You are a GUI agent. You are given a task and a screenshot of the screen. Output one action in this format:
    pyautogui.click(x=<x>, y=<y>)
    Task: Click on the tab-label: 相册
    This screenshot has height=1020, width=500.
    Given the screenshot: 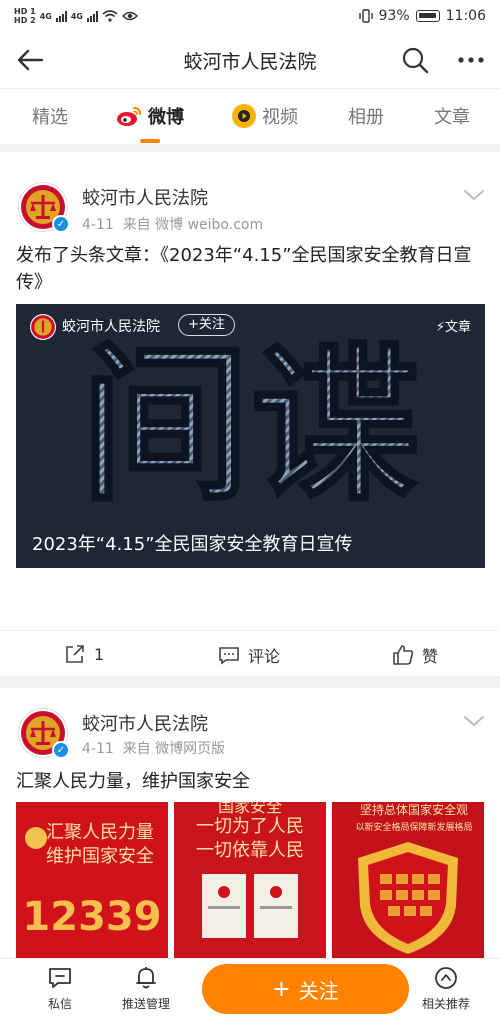 What is the action you would take?
    pyautogui.click(x=366, y=117)
    